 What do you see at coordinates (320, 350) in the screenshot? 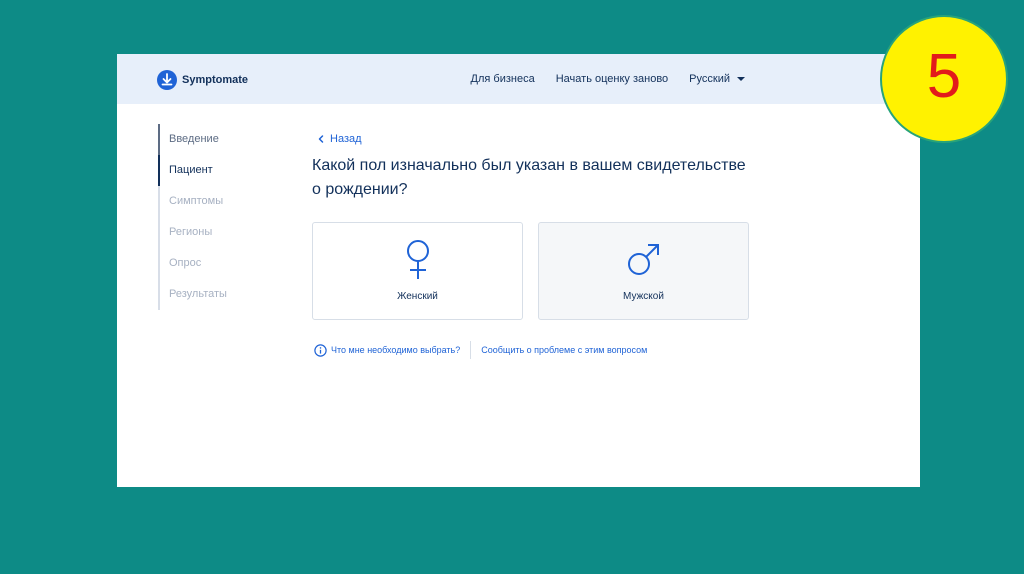
I see `info-icon` at bounding box center [320, 350].